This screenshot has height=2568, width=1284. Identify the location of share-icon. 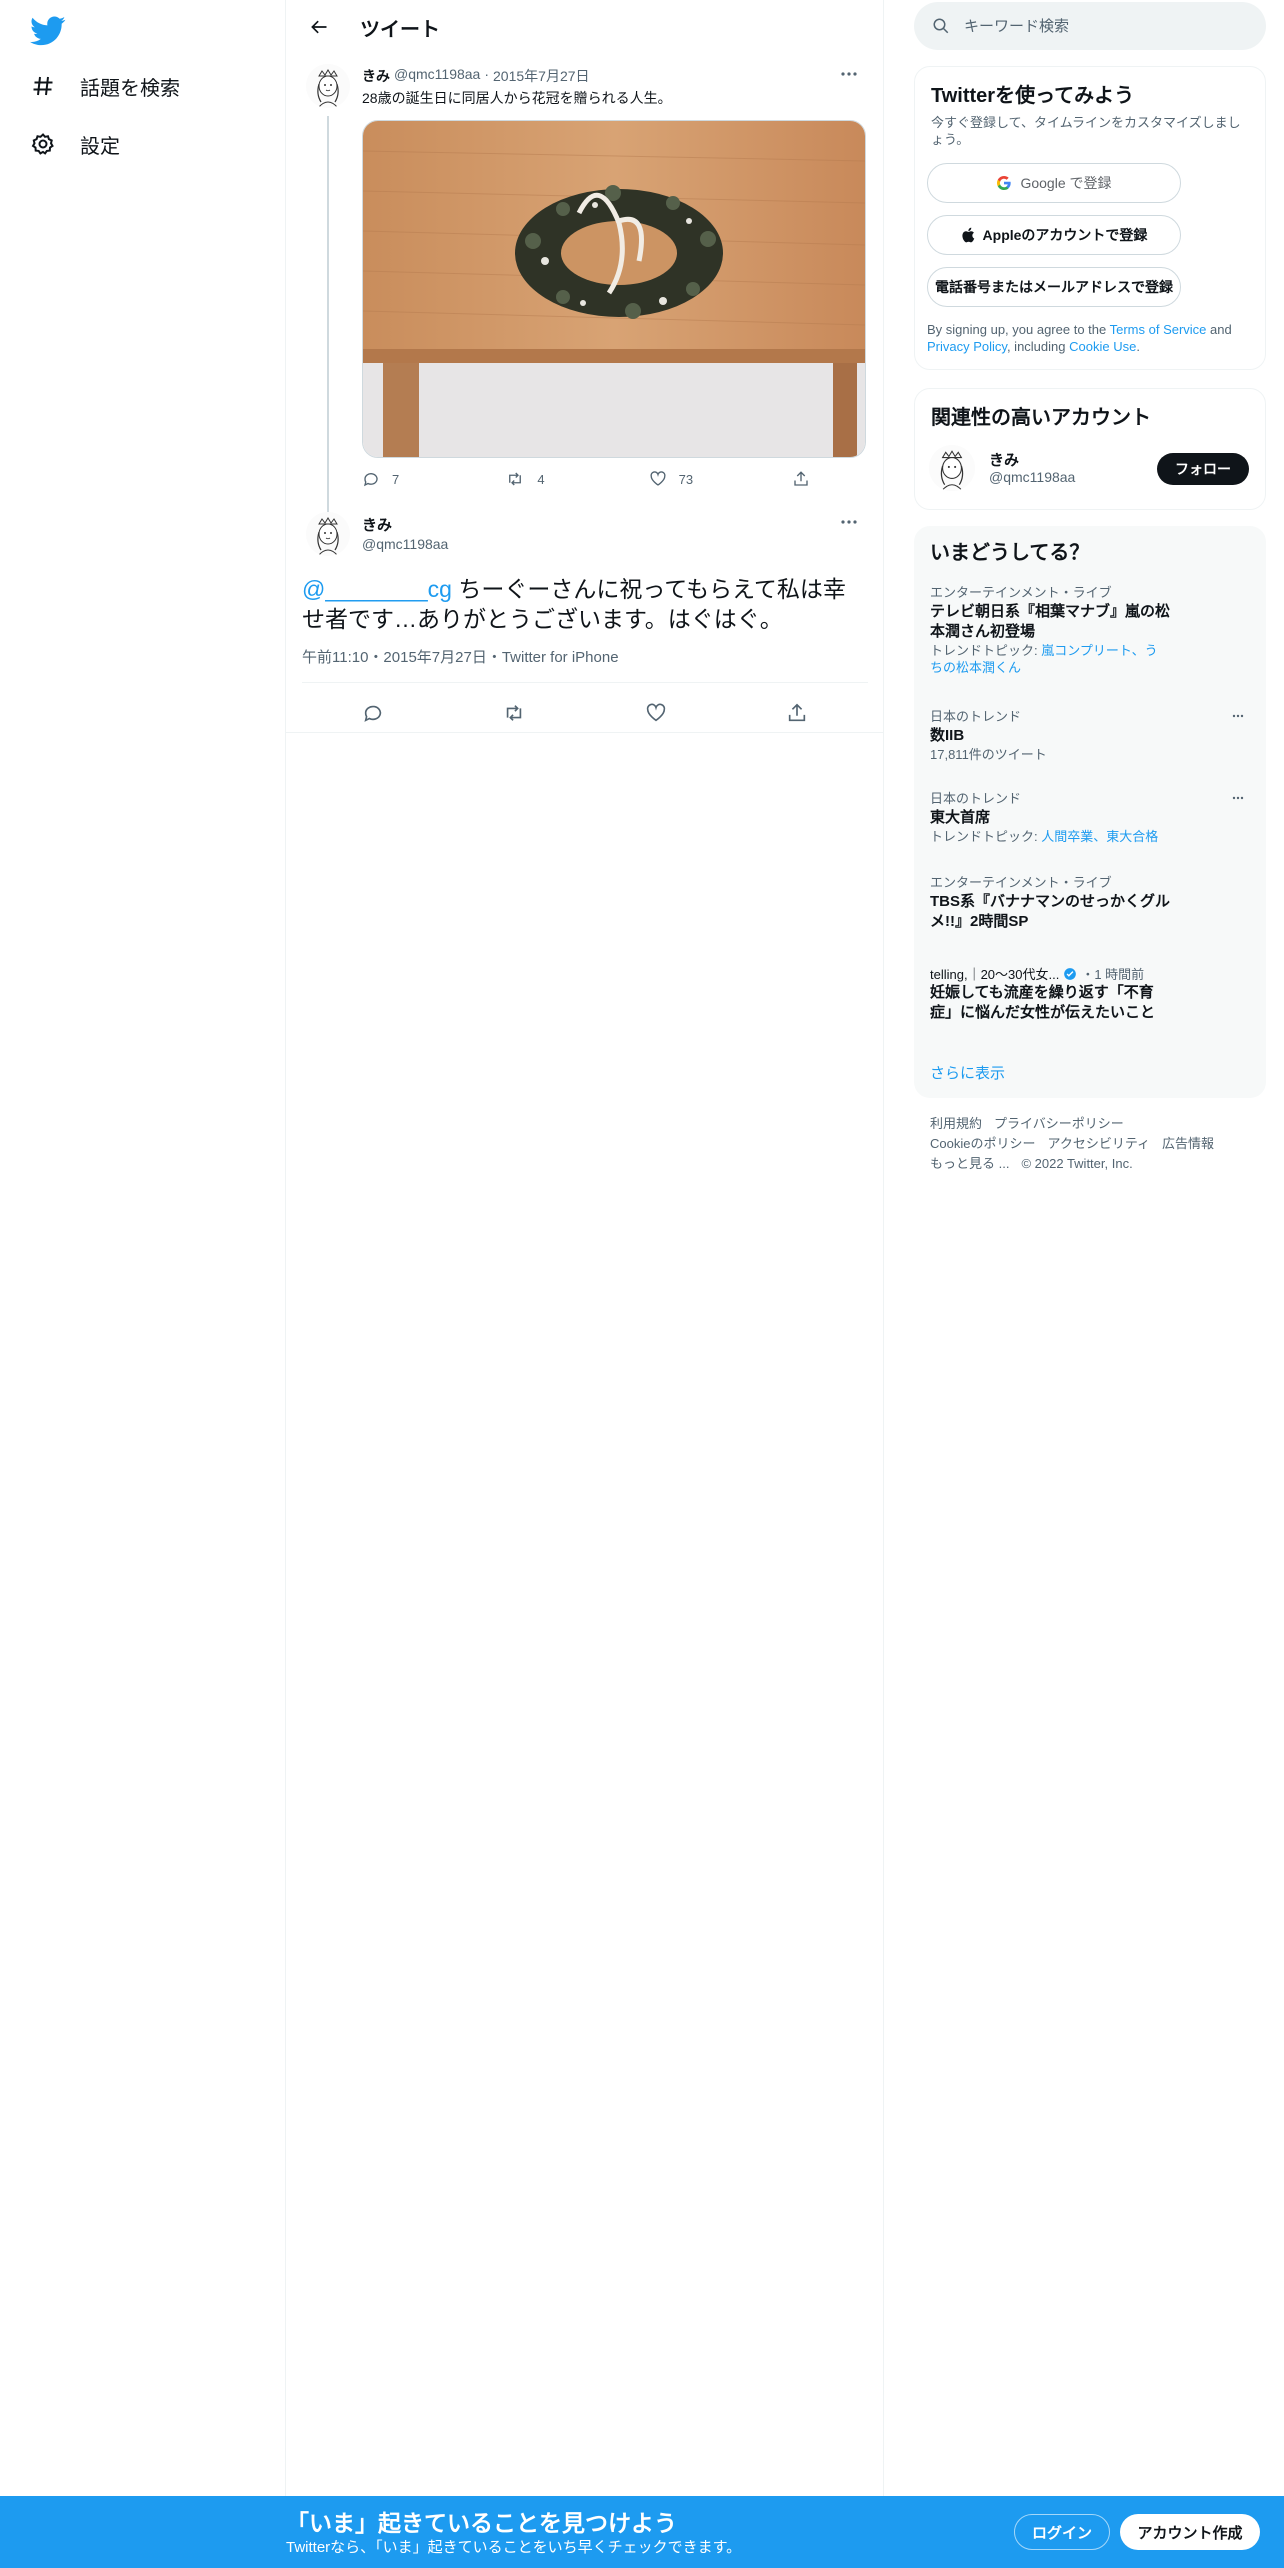
(797, 712).